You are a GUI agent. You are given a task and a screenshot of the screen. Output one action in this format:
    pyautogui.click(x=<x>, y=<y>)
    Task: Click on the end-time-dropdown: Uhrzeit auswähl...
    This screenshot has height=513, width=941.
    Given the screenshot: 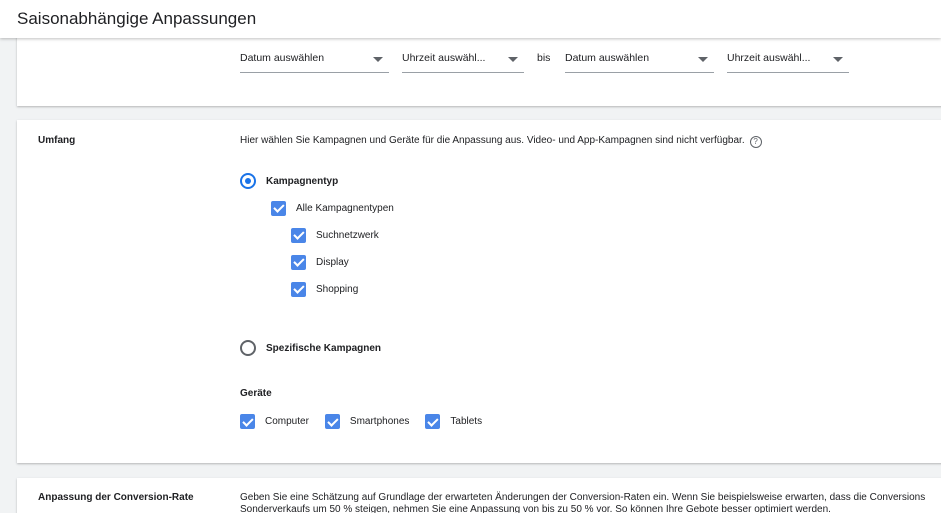 What is the action you would take?
    pyautogui.click(x=788, y=59)
    